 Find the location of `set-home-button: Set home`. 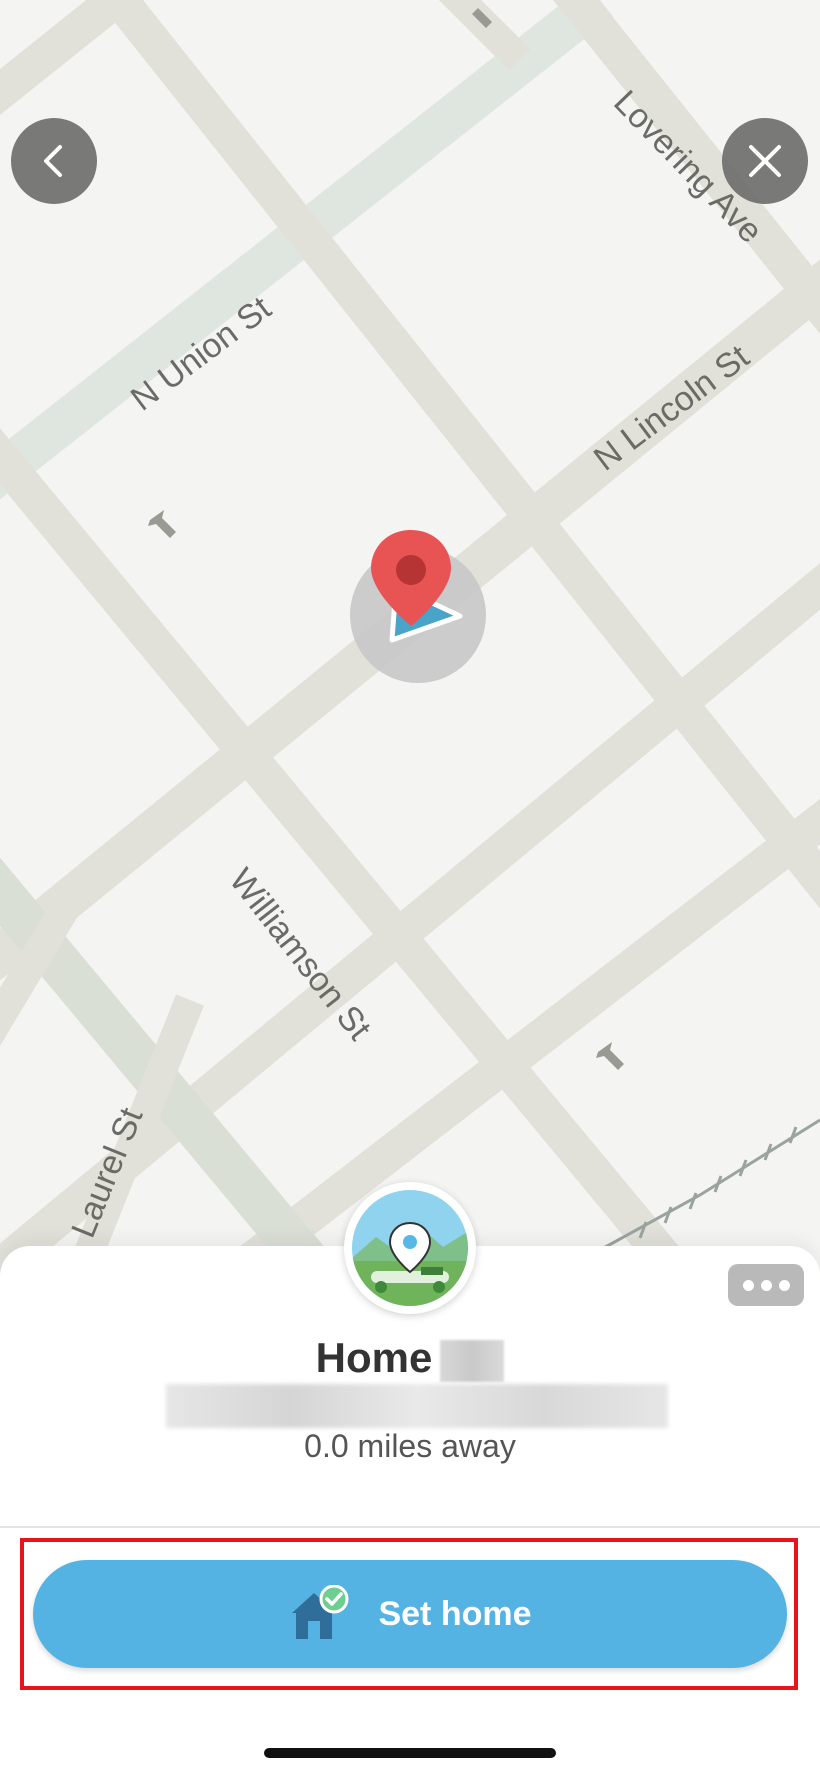

set-home-button: Set home is located at coordinates (410, 1614).